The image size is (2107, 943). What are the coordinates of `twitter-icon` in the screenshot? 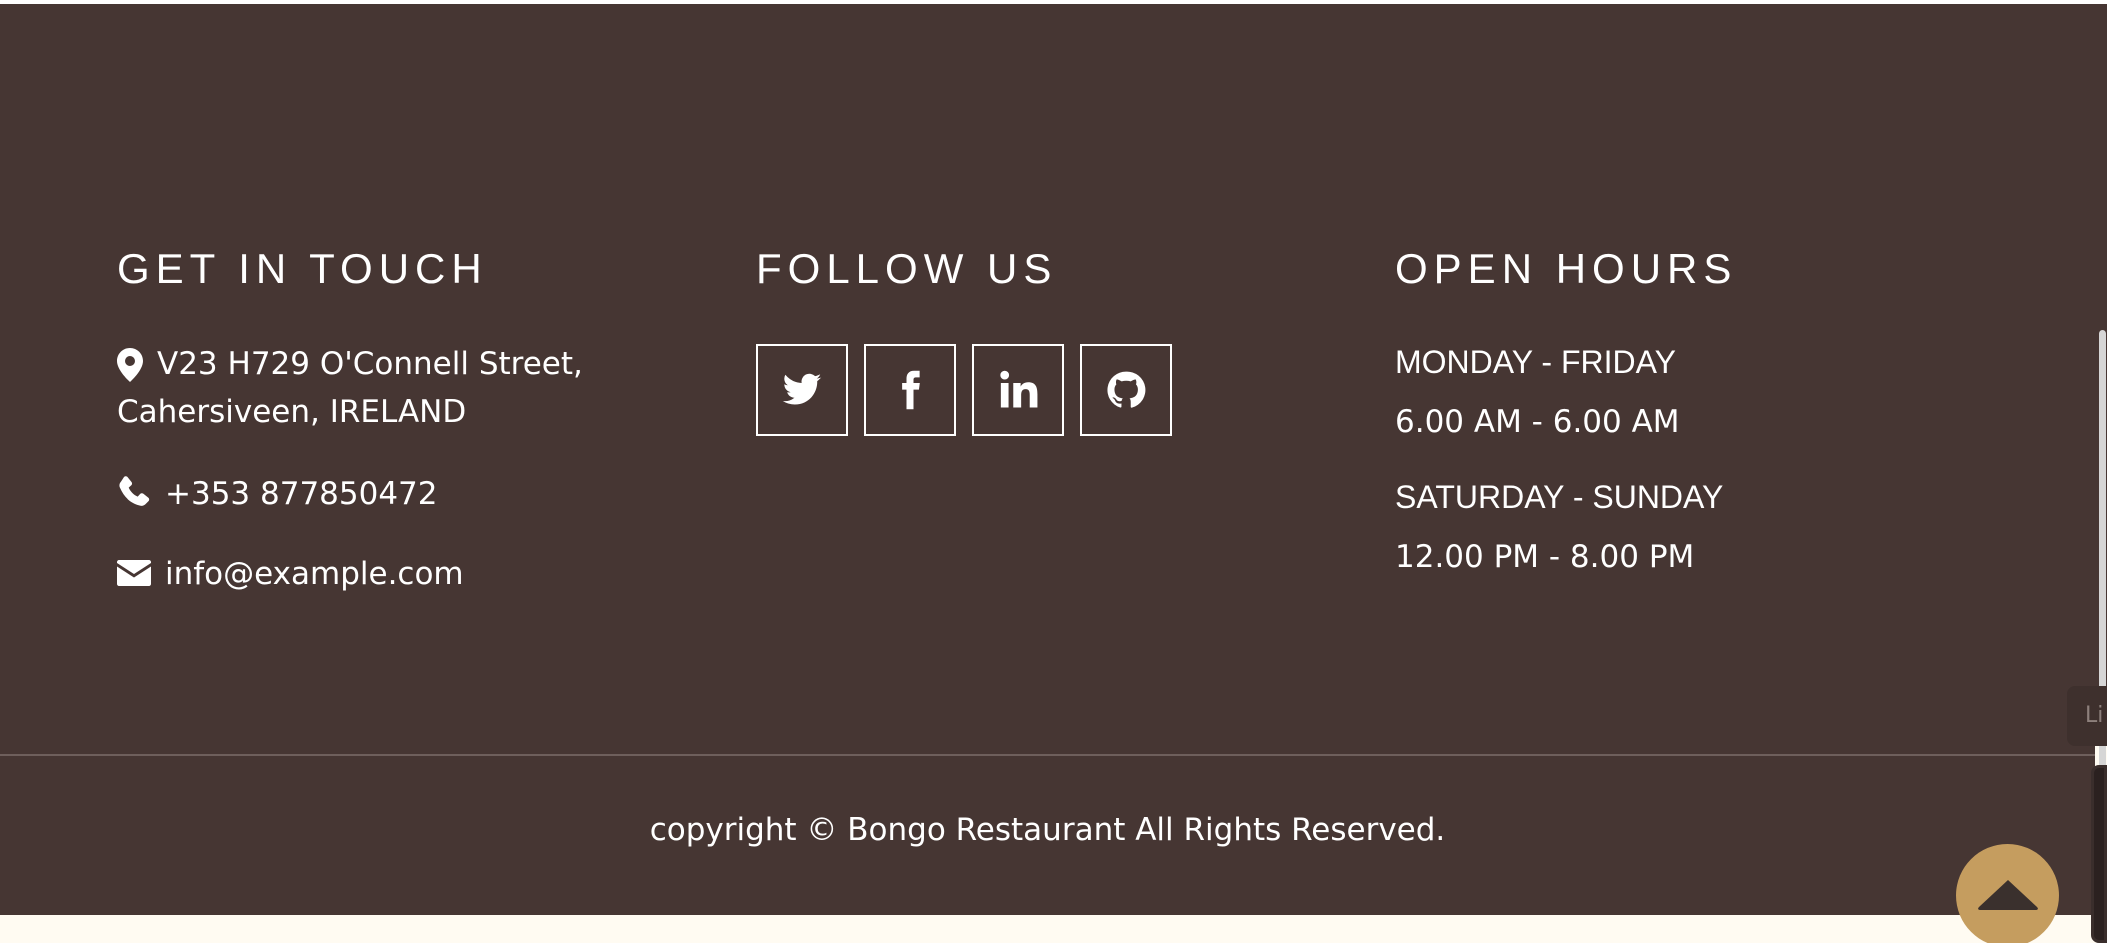 It's located at (802, 389).